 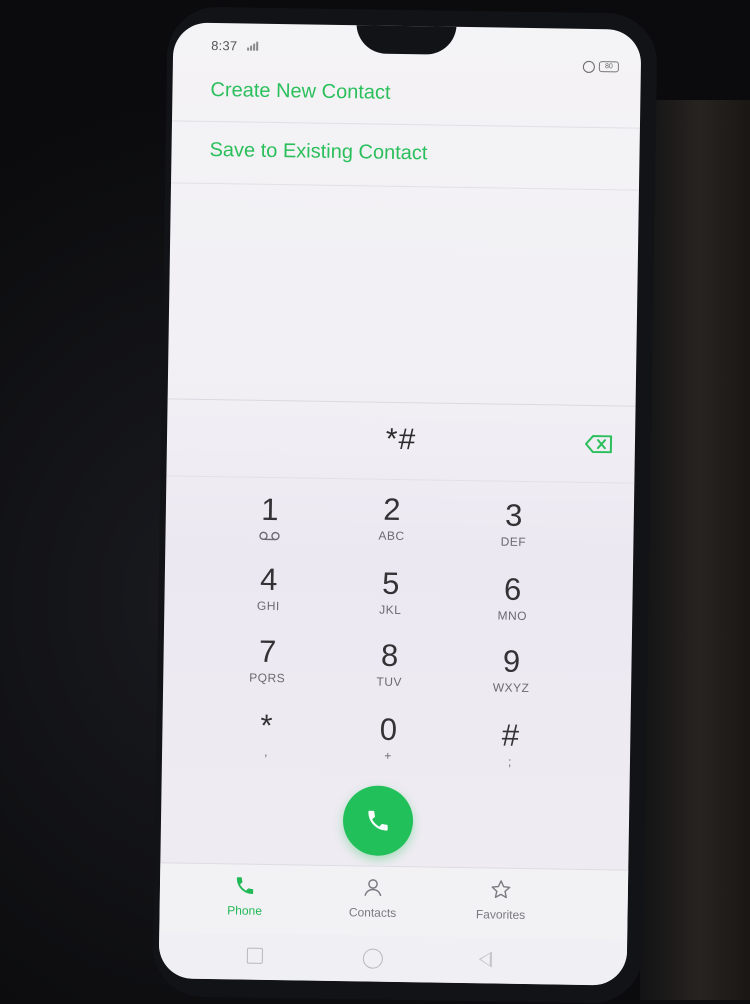 I want to click on dialed-number: *#, so click(x=401, y=439).